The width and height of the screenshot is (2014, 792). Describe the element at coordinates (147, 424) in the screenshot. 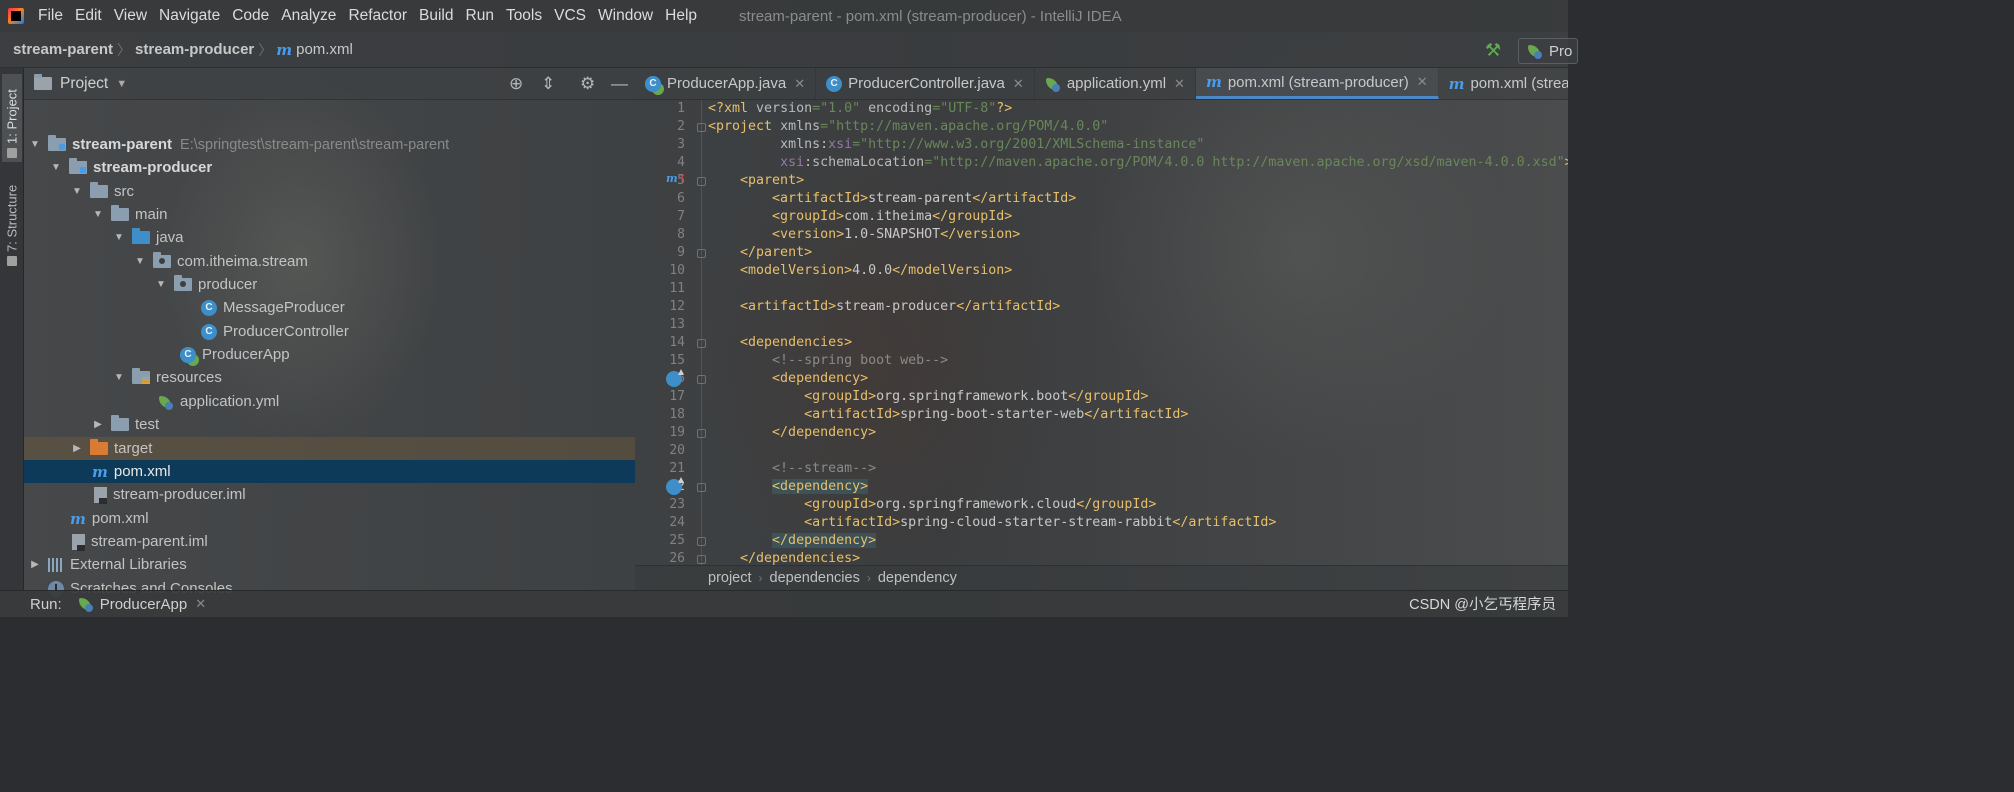

I see `tree-item-label: test` at that location.